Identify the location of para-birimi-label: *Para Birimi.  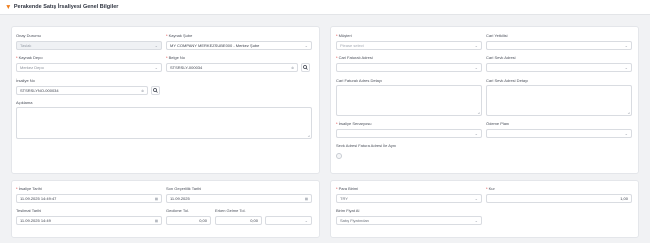
(347, 188).